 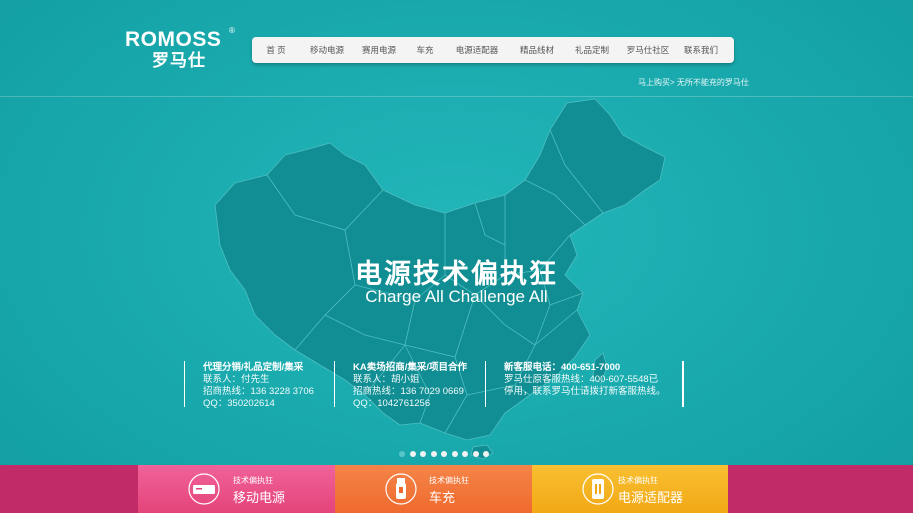 I want to click on slider-pagination, so click(x=444, y=454).